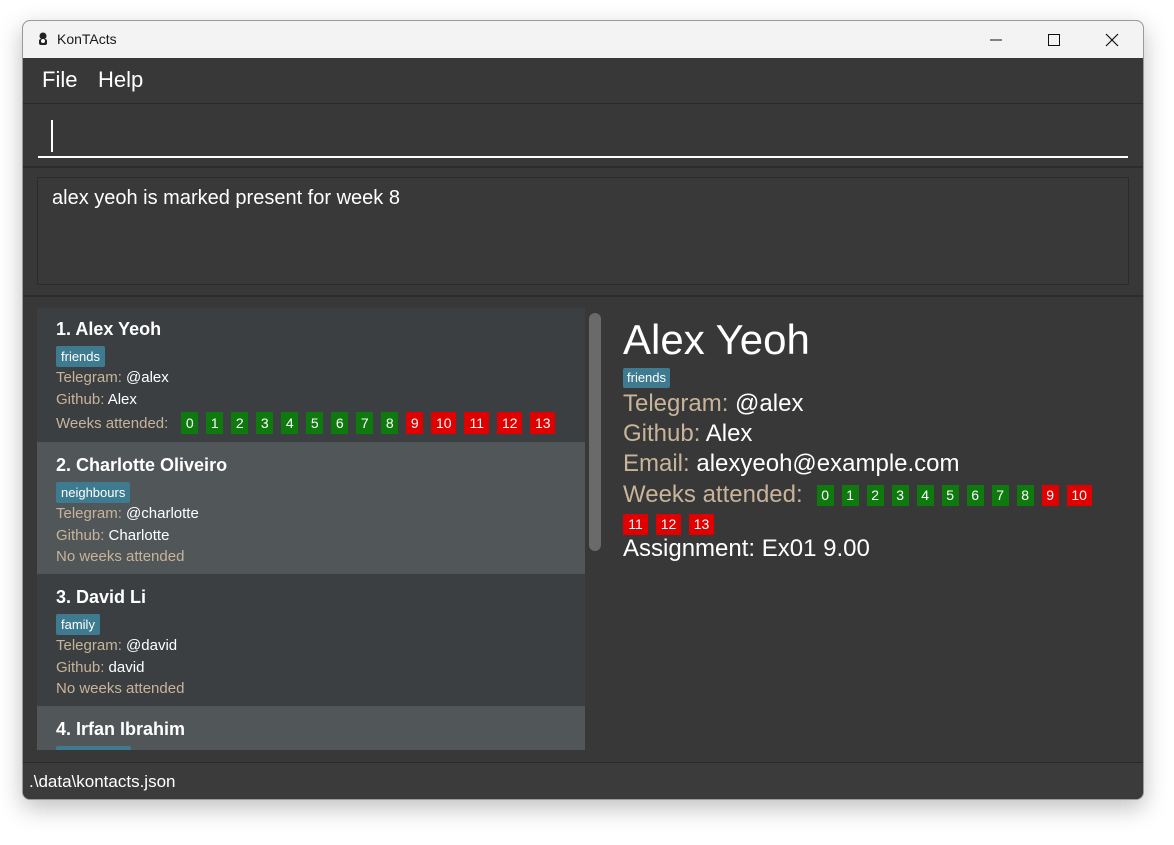 This screenshot has height=845, width=1174. Describe the element at coordinates (43, 38) in the screenshot. I see `app-icon` at that location.